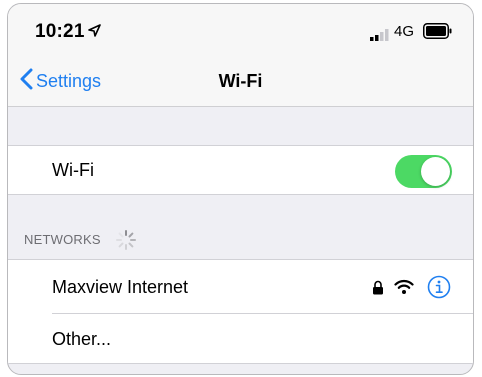  Describe the element at coordinates (404, 31) in the screenshot. I see `network-type-label: 4G` at that location.